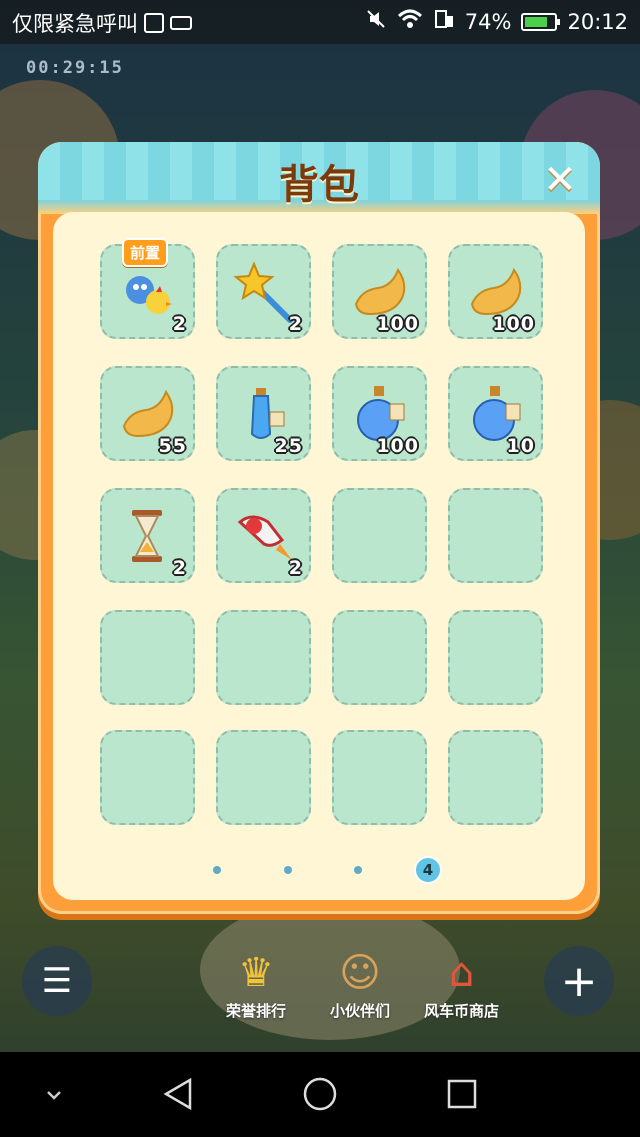 This screenshot has width=640, height=1137. What do you see at coordinates (360, 973) in the screenshot?
I see `partners-icon: ☺` at bounding box center [360, 973].